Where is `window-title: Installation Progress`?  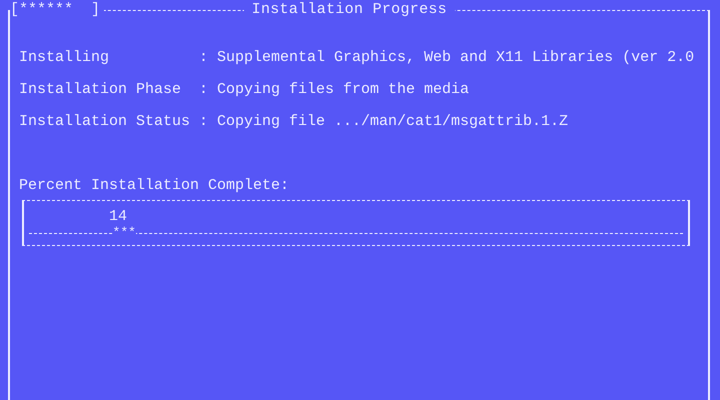
window-title: Installation Progress is located at coordinates (349, 10).